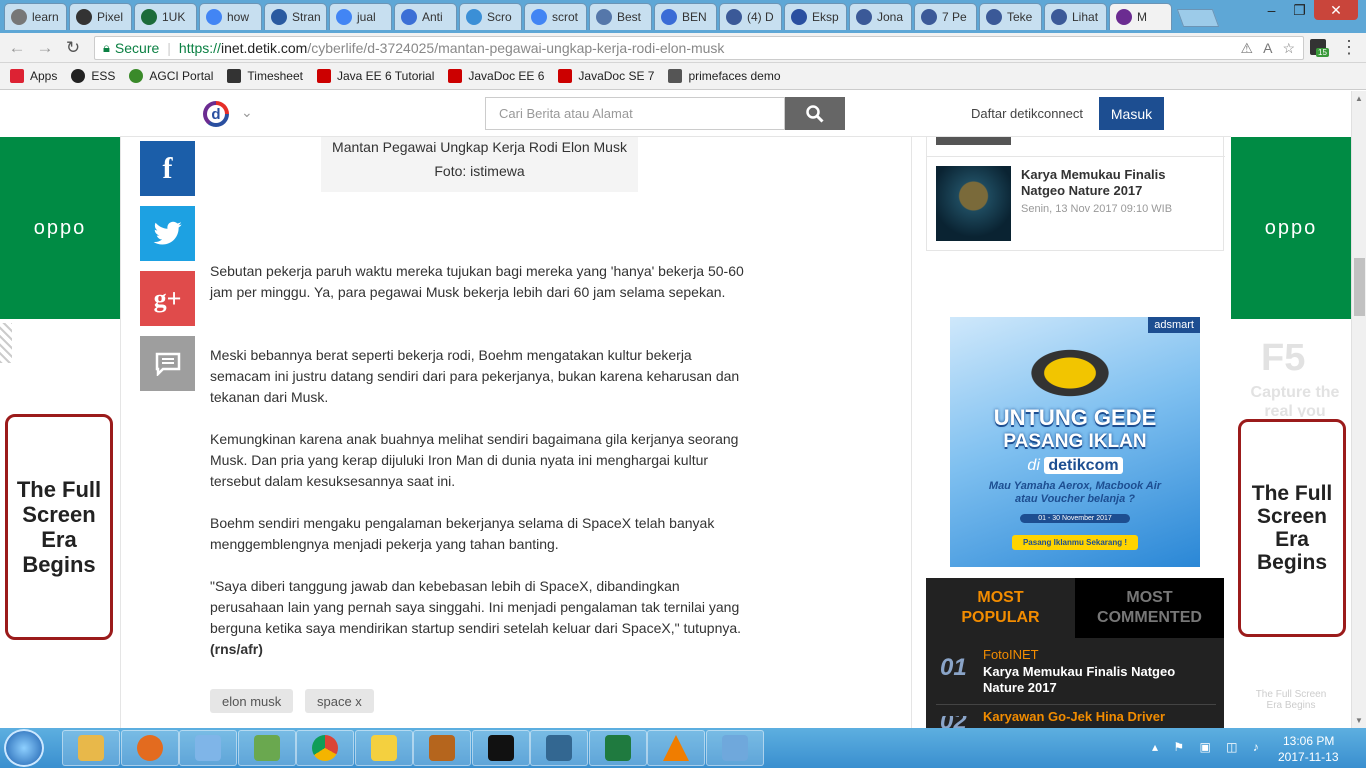 The height and width of the screenshot is (768, 1366). What do you see at coordinates (252, 701) in the screenshot?
I see `tag-elon-musk: elon musk` at bounding box center [252, 701].